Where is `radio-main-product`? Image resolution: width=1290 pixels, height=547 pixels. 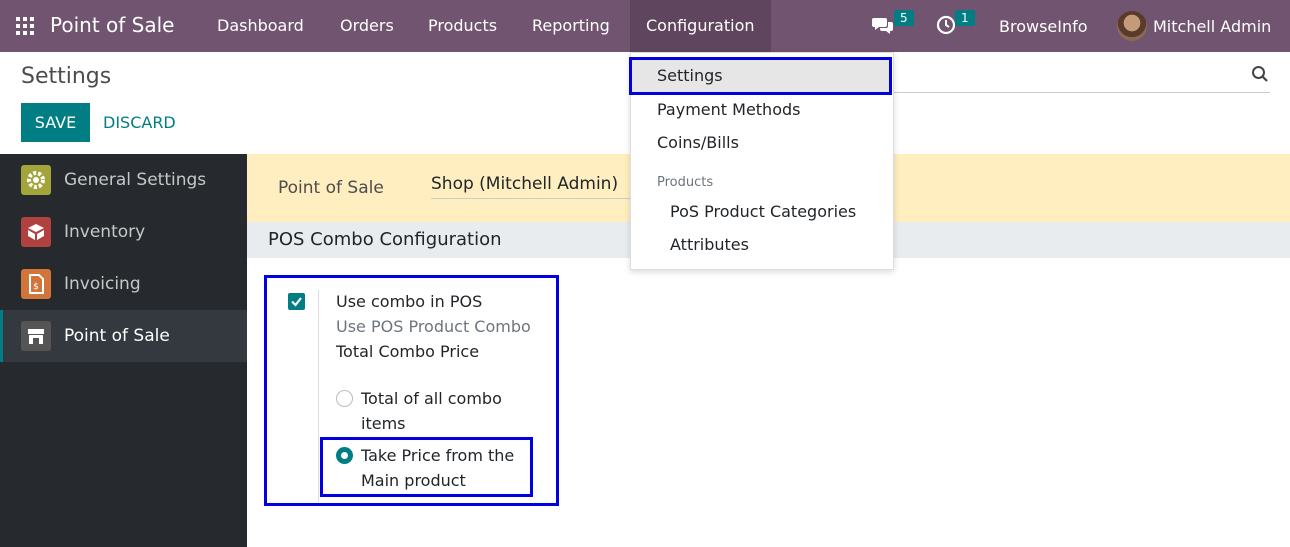
radio-main-product is located at coordinates (344, 455).